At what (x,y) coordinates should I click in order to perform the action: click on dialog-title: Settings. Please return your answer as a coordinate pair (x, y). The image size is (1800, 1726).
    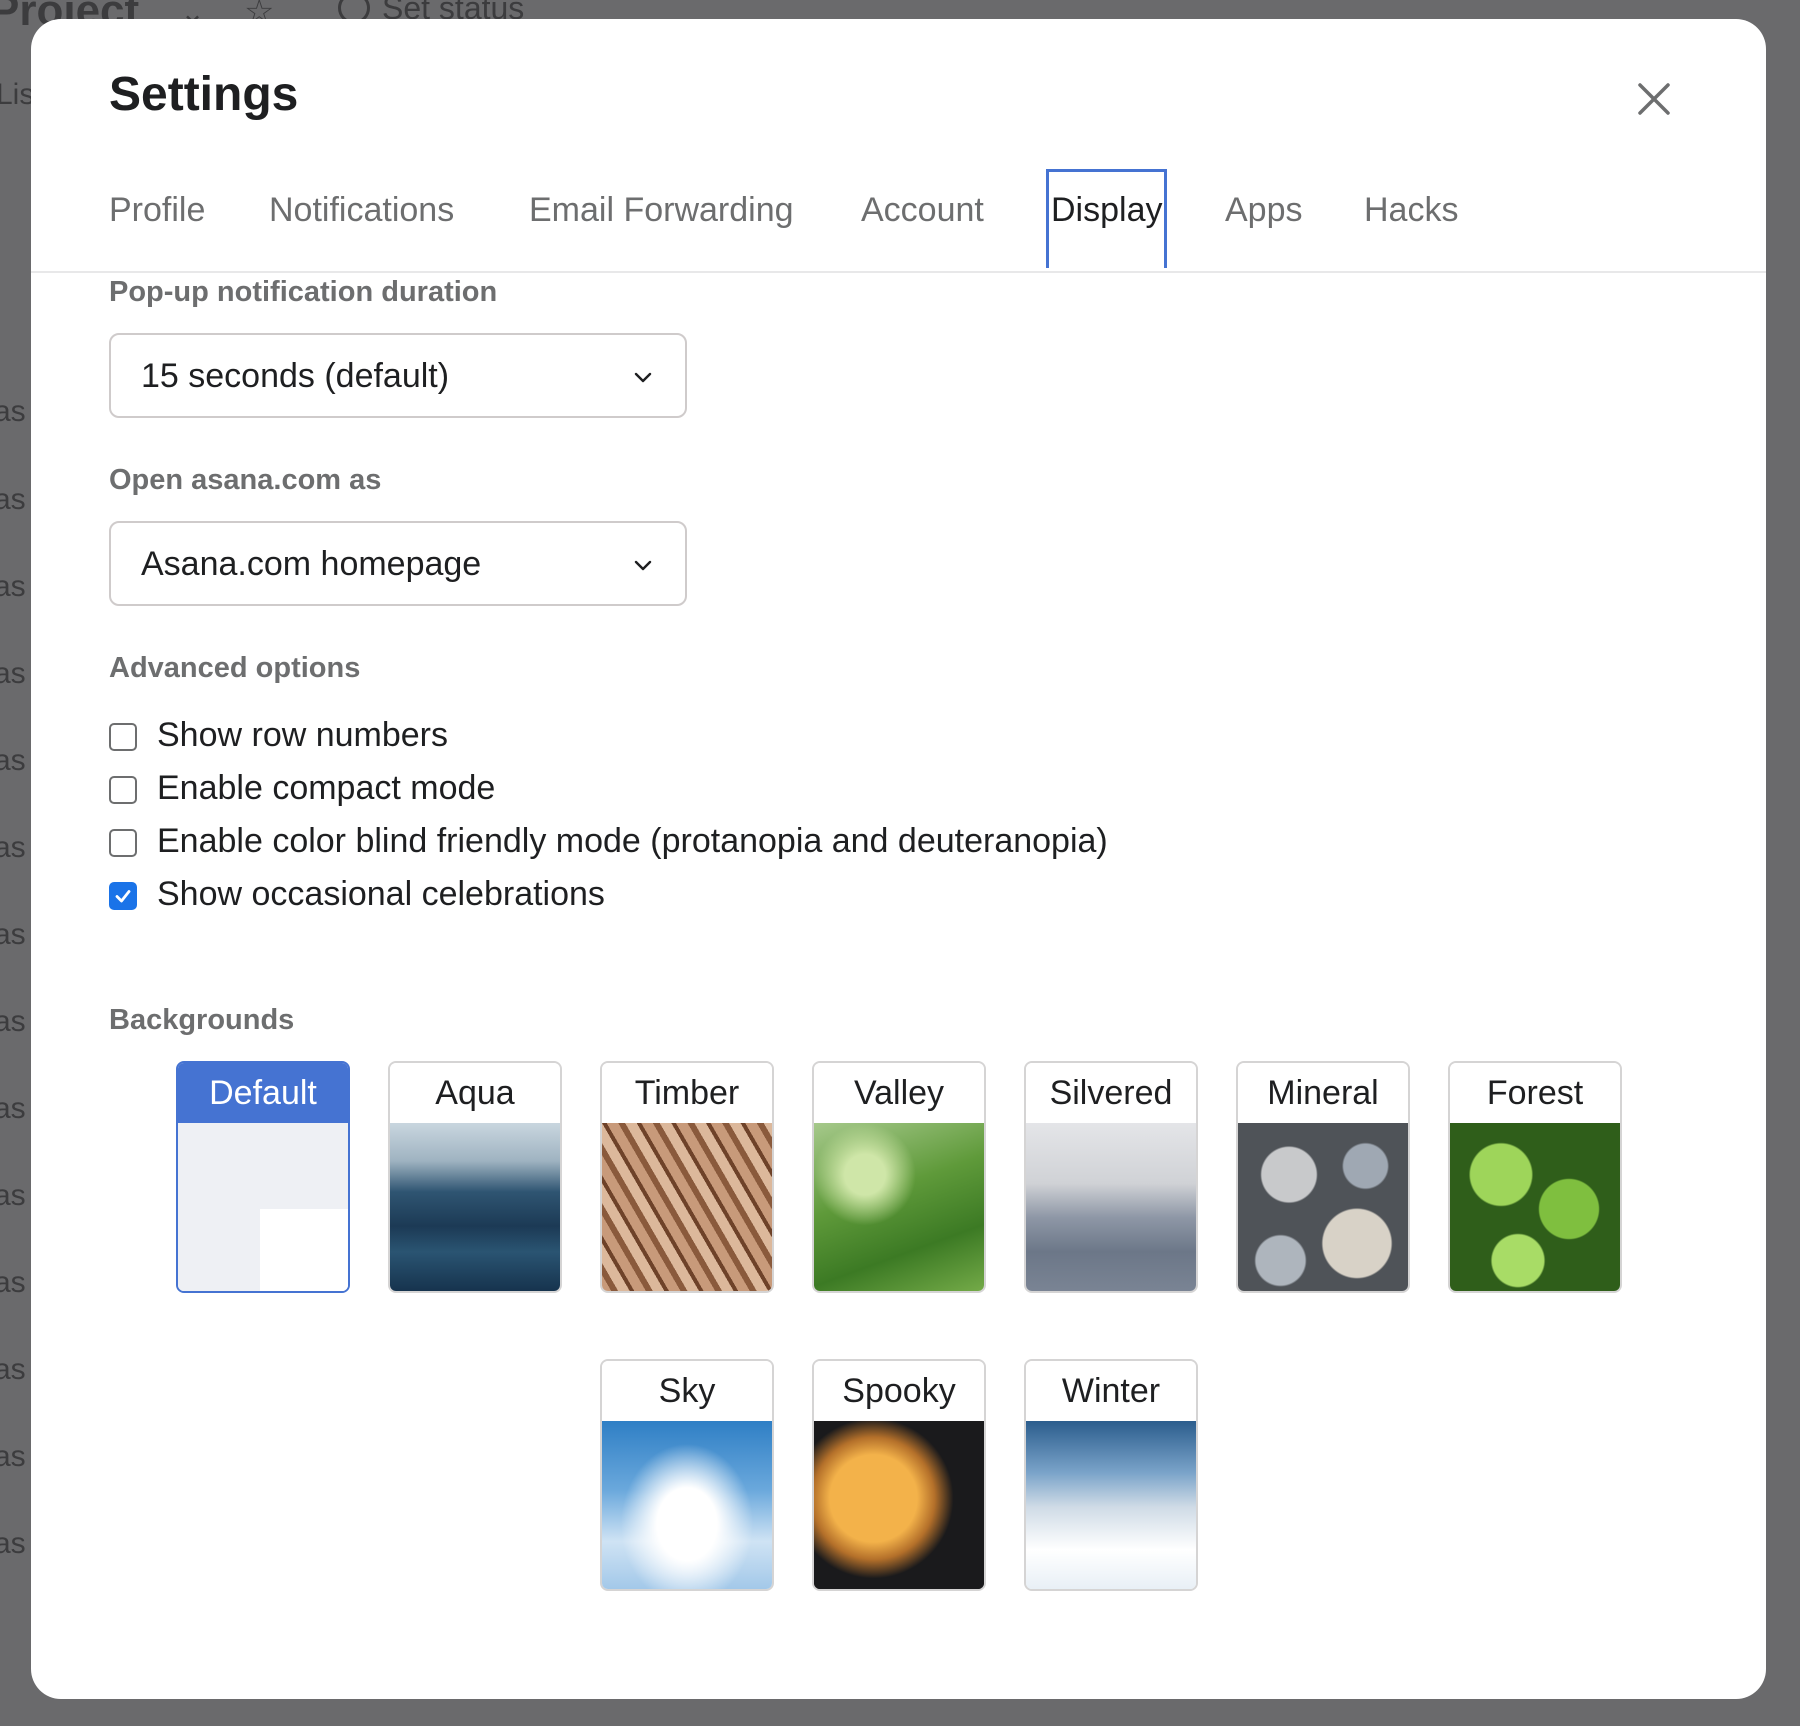
    Looking at the image, I should click on (204, 94).